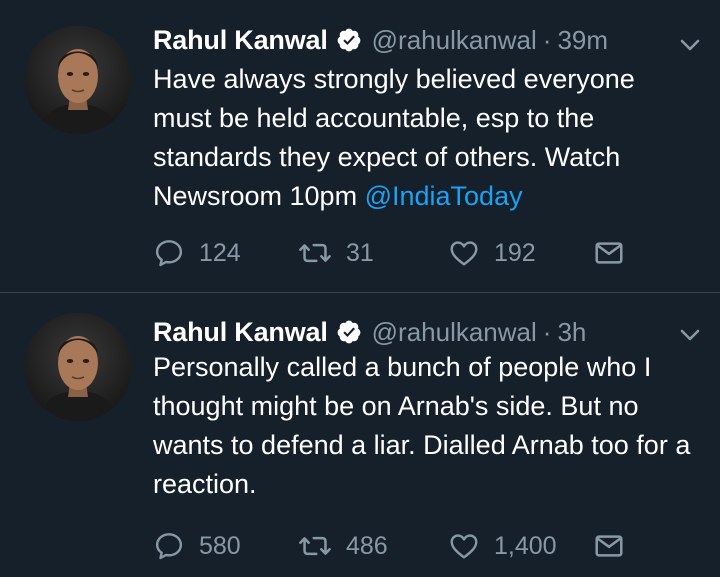 The height and width of the screenshot is (577, 720). What do you see at coordinates (492, 253) in the screenshot?
I see `like-button: 192` at bounding box center [492, 253].